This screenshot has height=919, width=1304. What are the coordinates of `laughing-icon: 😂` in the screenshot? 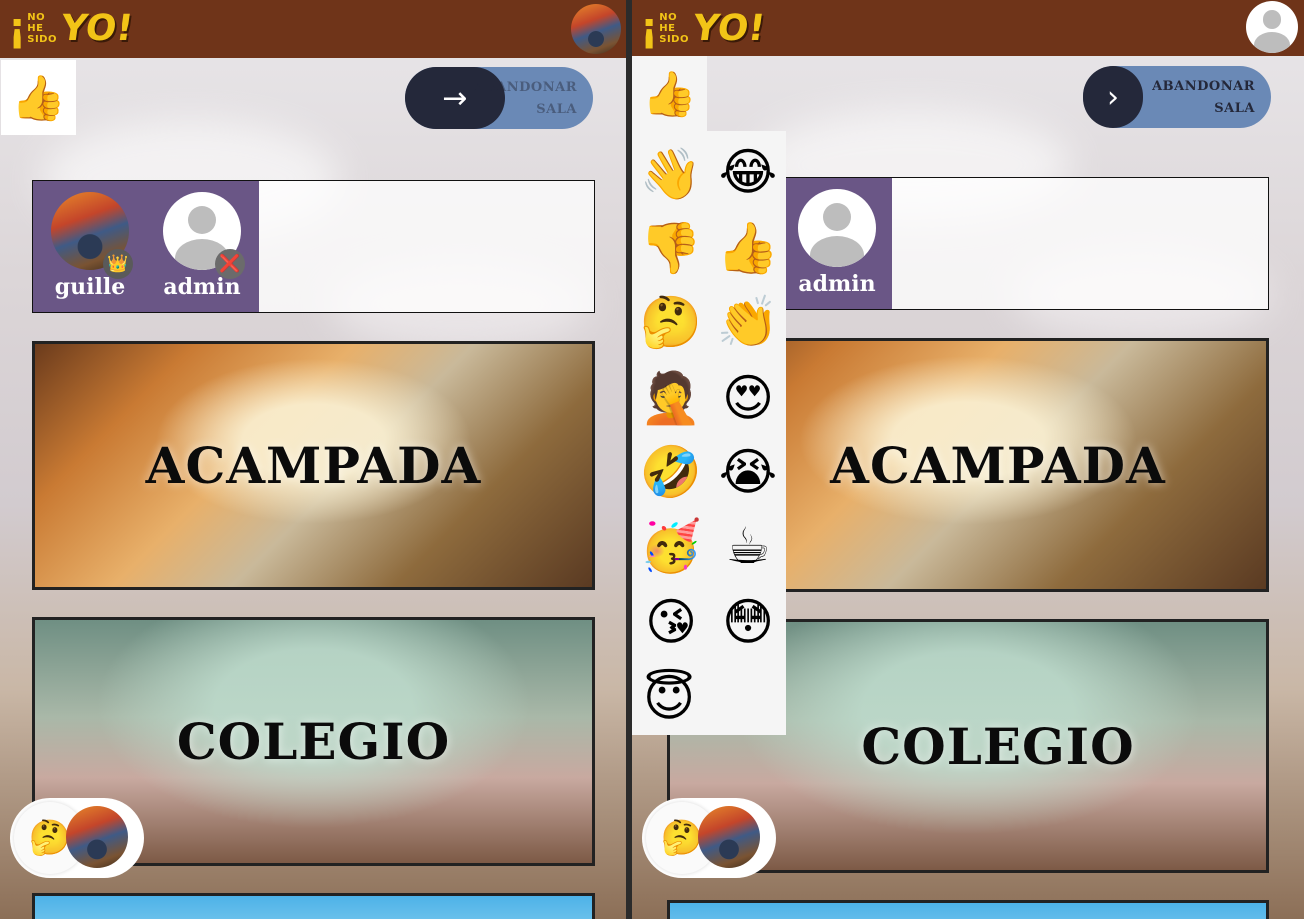 It's located at (748, 172).